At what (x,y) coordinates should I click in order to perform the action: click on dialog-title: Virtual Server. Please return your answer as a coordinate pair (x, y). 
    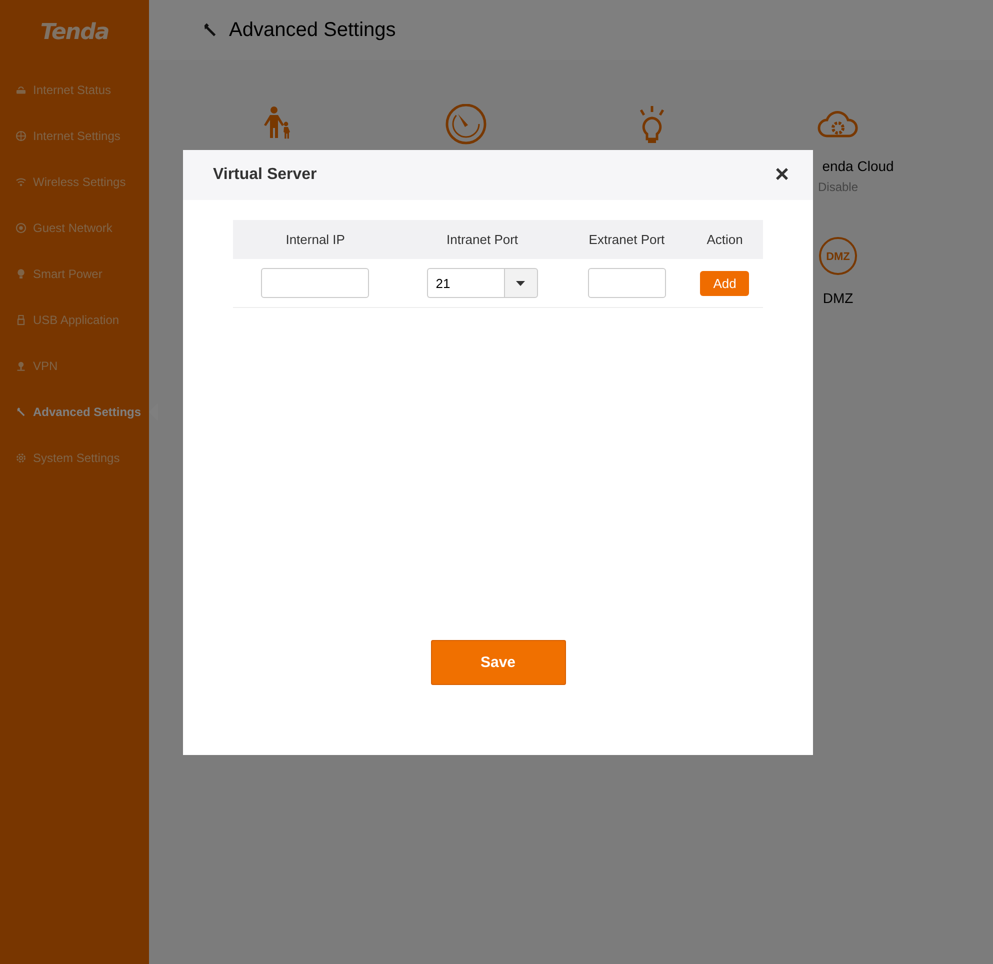
    Looking at the image, I should click on (265, 175).